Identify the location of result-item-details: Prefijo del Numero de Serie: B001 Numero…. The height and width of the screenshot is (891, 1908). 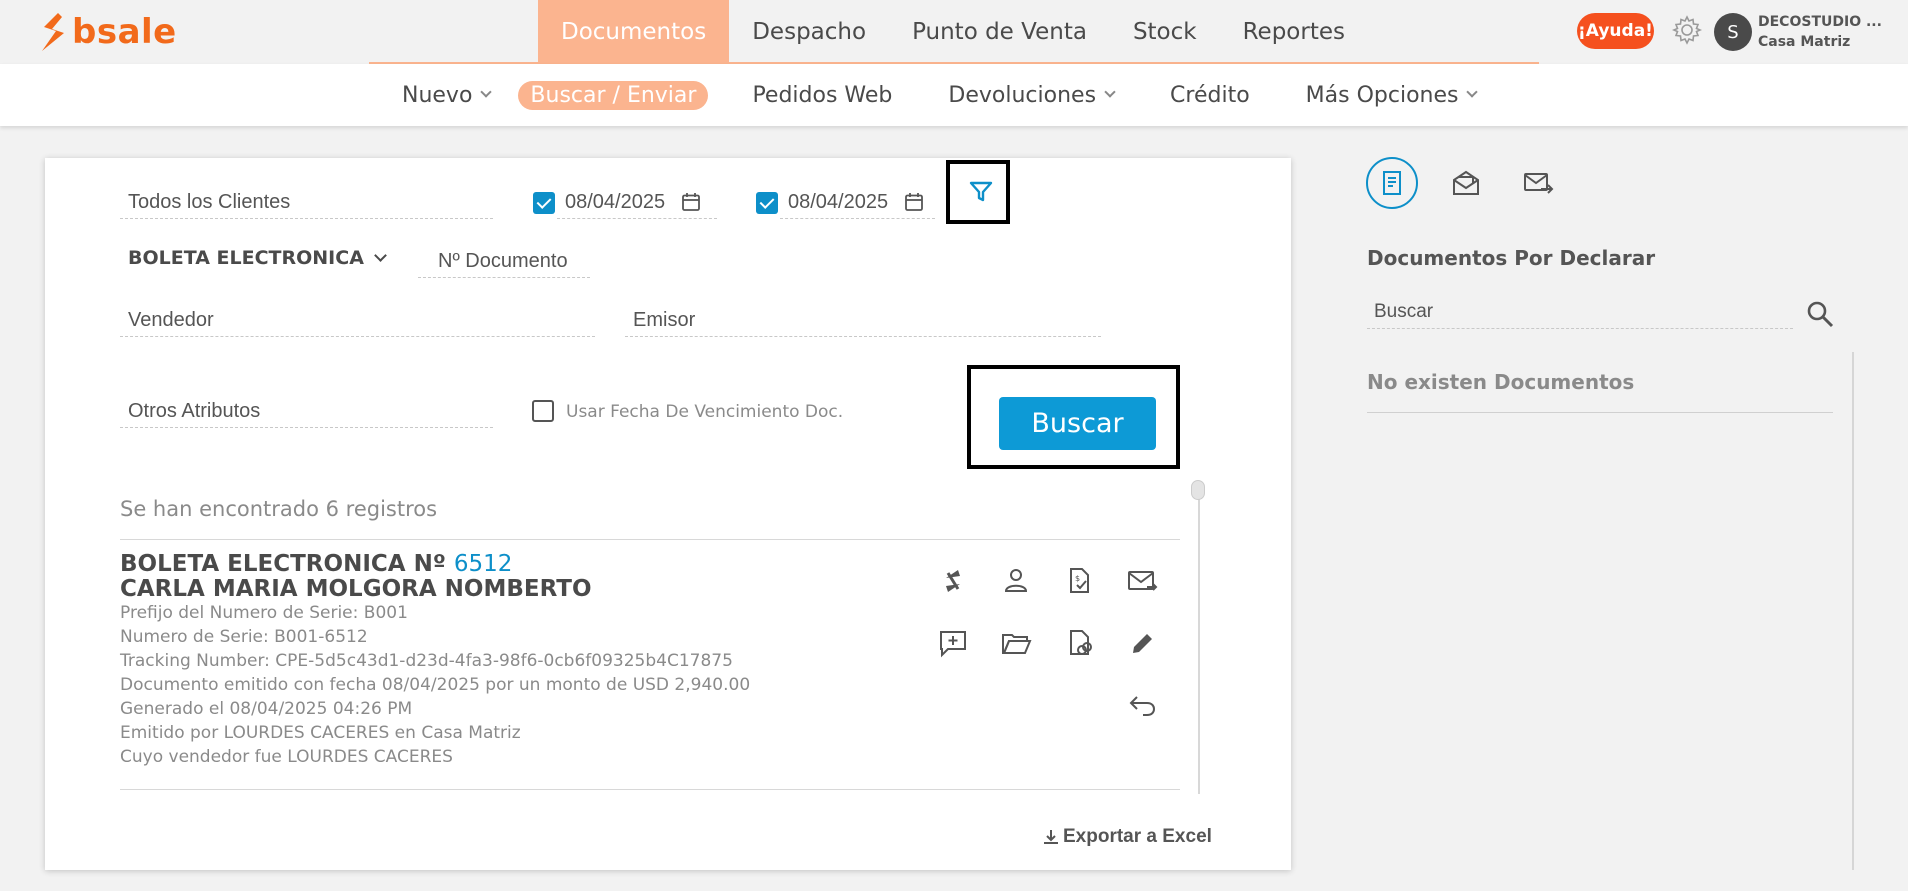
(435, 685).